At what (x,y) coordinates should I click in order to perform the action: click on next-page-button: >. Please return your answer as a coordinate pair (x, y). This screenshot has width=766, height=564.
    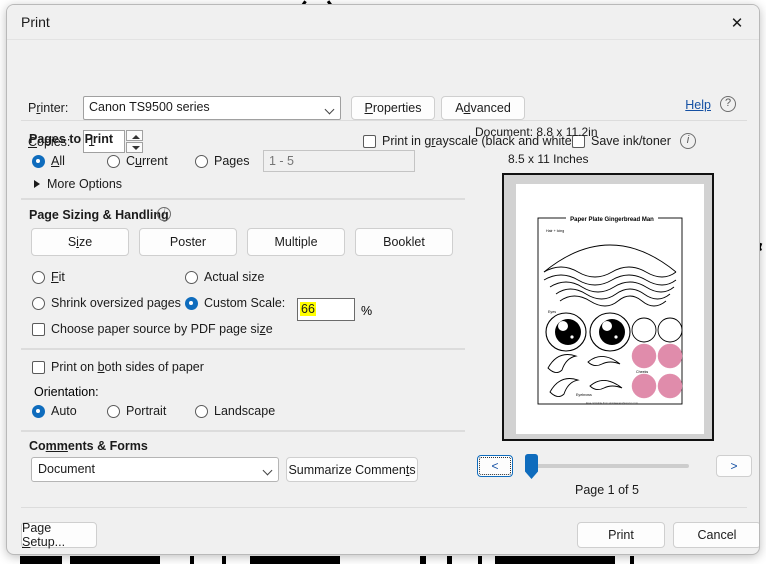
    Looking at the image, I should click on (734, 466).